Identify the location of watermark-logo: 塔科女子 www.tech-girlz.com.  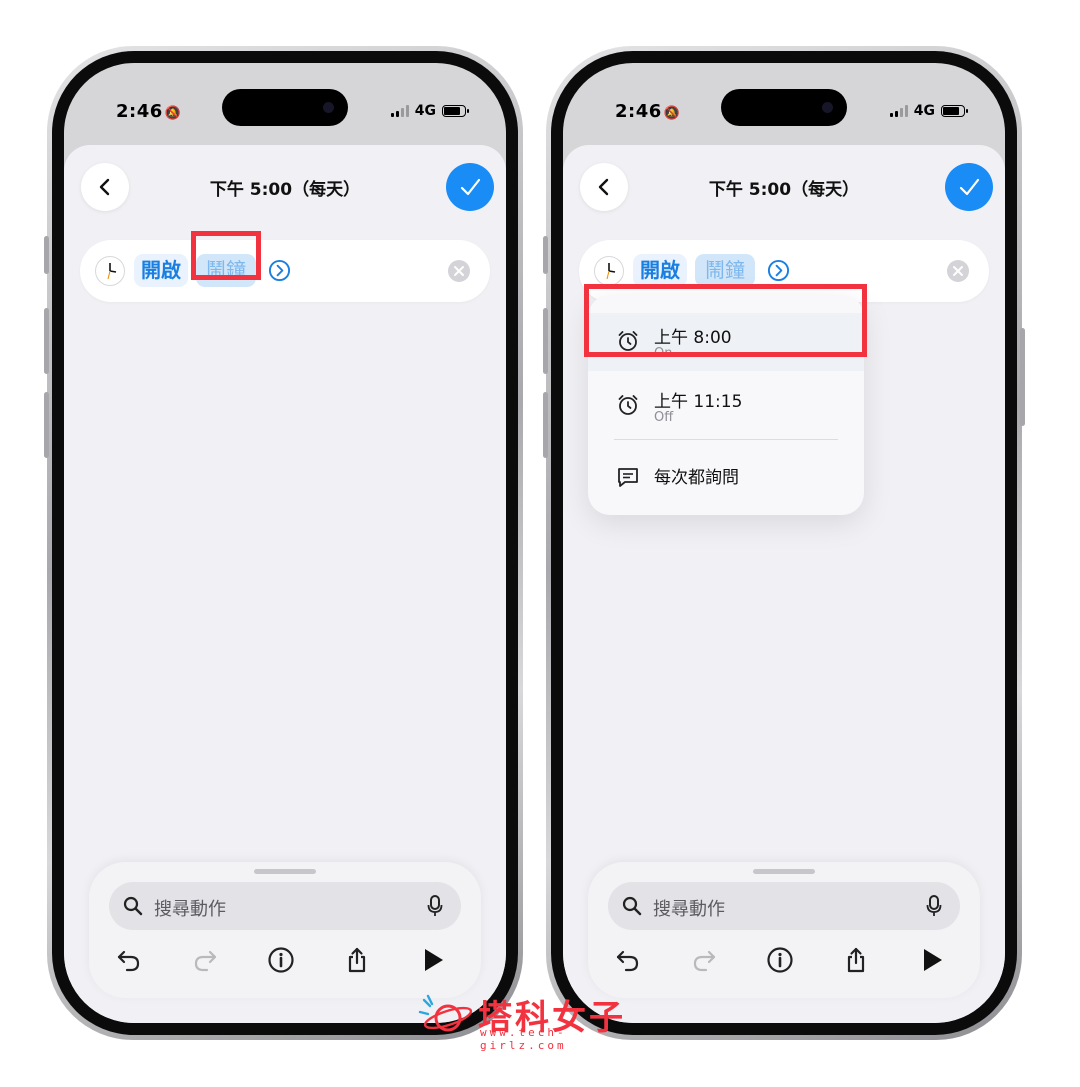
(528, 1021).